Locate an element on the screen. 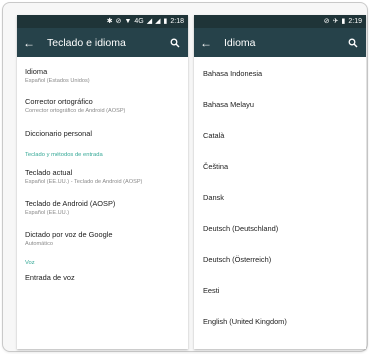 This screenshot has height=354, width=370. list-item-subtitle: Español (EE.UU.) is located at coordinates (47, 213).